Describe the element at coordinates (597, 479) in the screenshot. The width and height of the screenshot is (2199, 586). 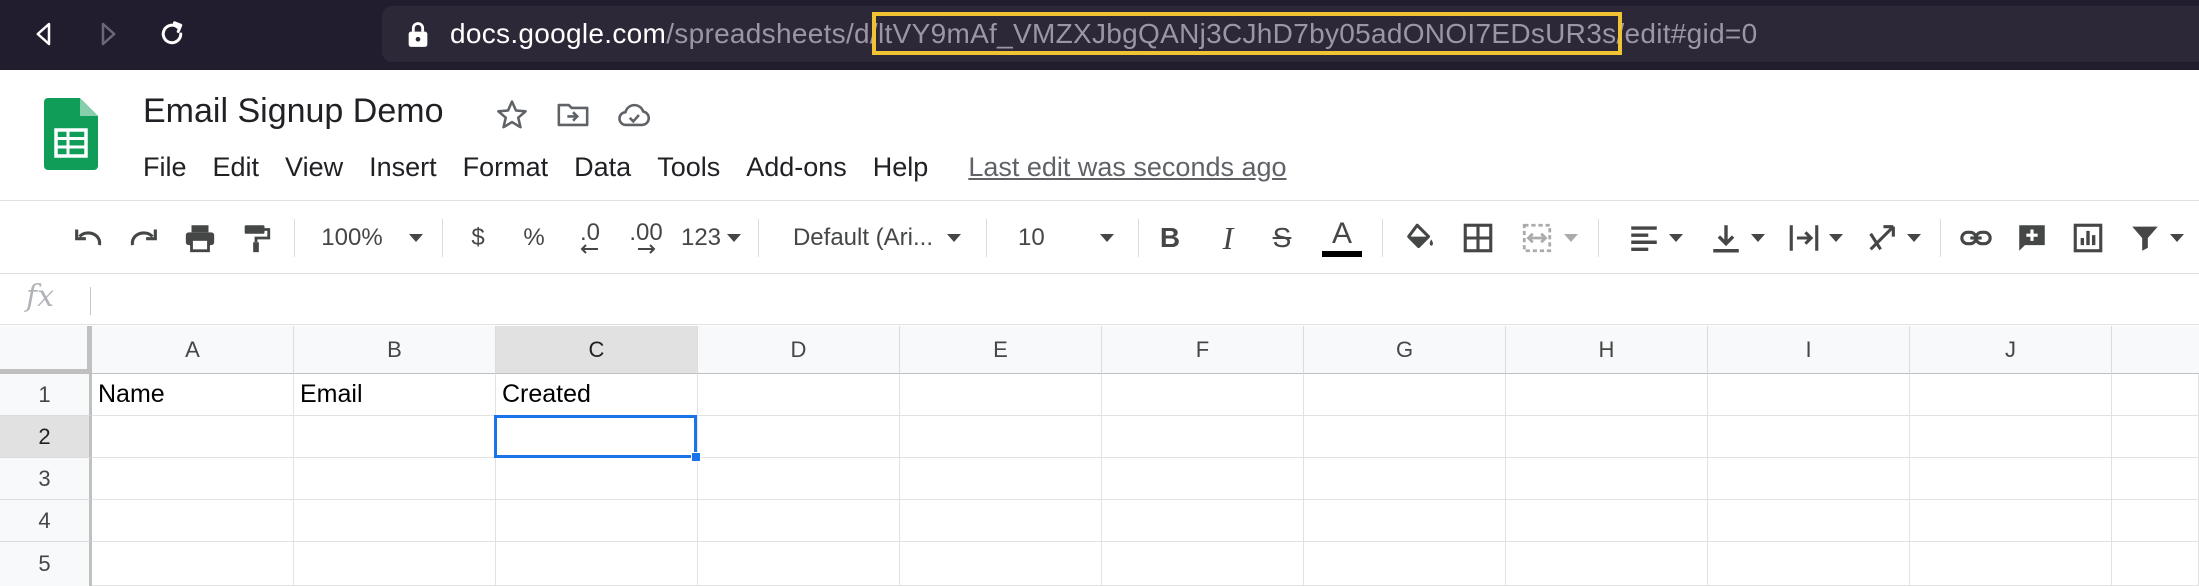
I see `cell-c3` at that location.